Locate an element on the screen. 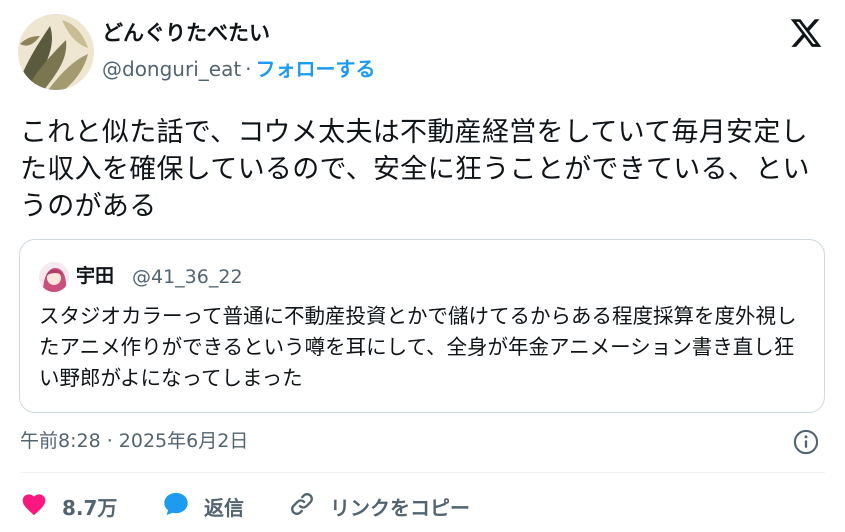 The image size is (845, 532). author-avatar-image is located at coordinates (56, 52).